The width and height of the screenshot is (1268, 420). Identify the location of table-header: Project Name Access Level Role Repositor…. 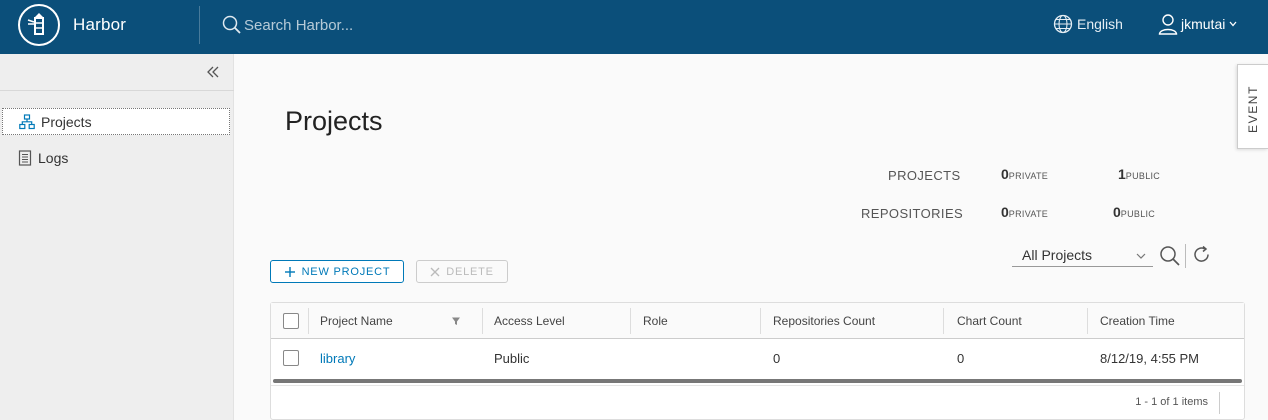
(757, 321).